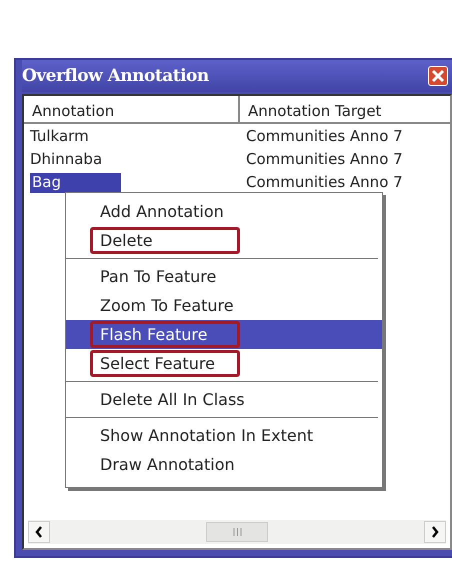  Describe the element at coordinates (224, 334) in the screenshot. I see `menu-item: Flash Feature` at that location.